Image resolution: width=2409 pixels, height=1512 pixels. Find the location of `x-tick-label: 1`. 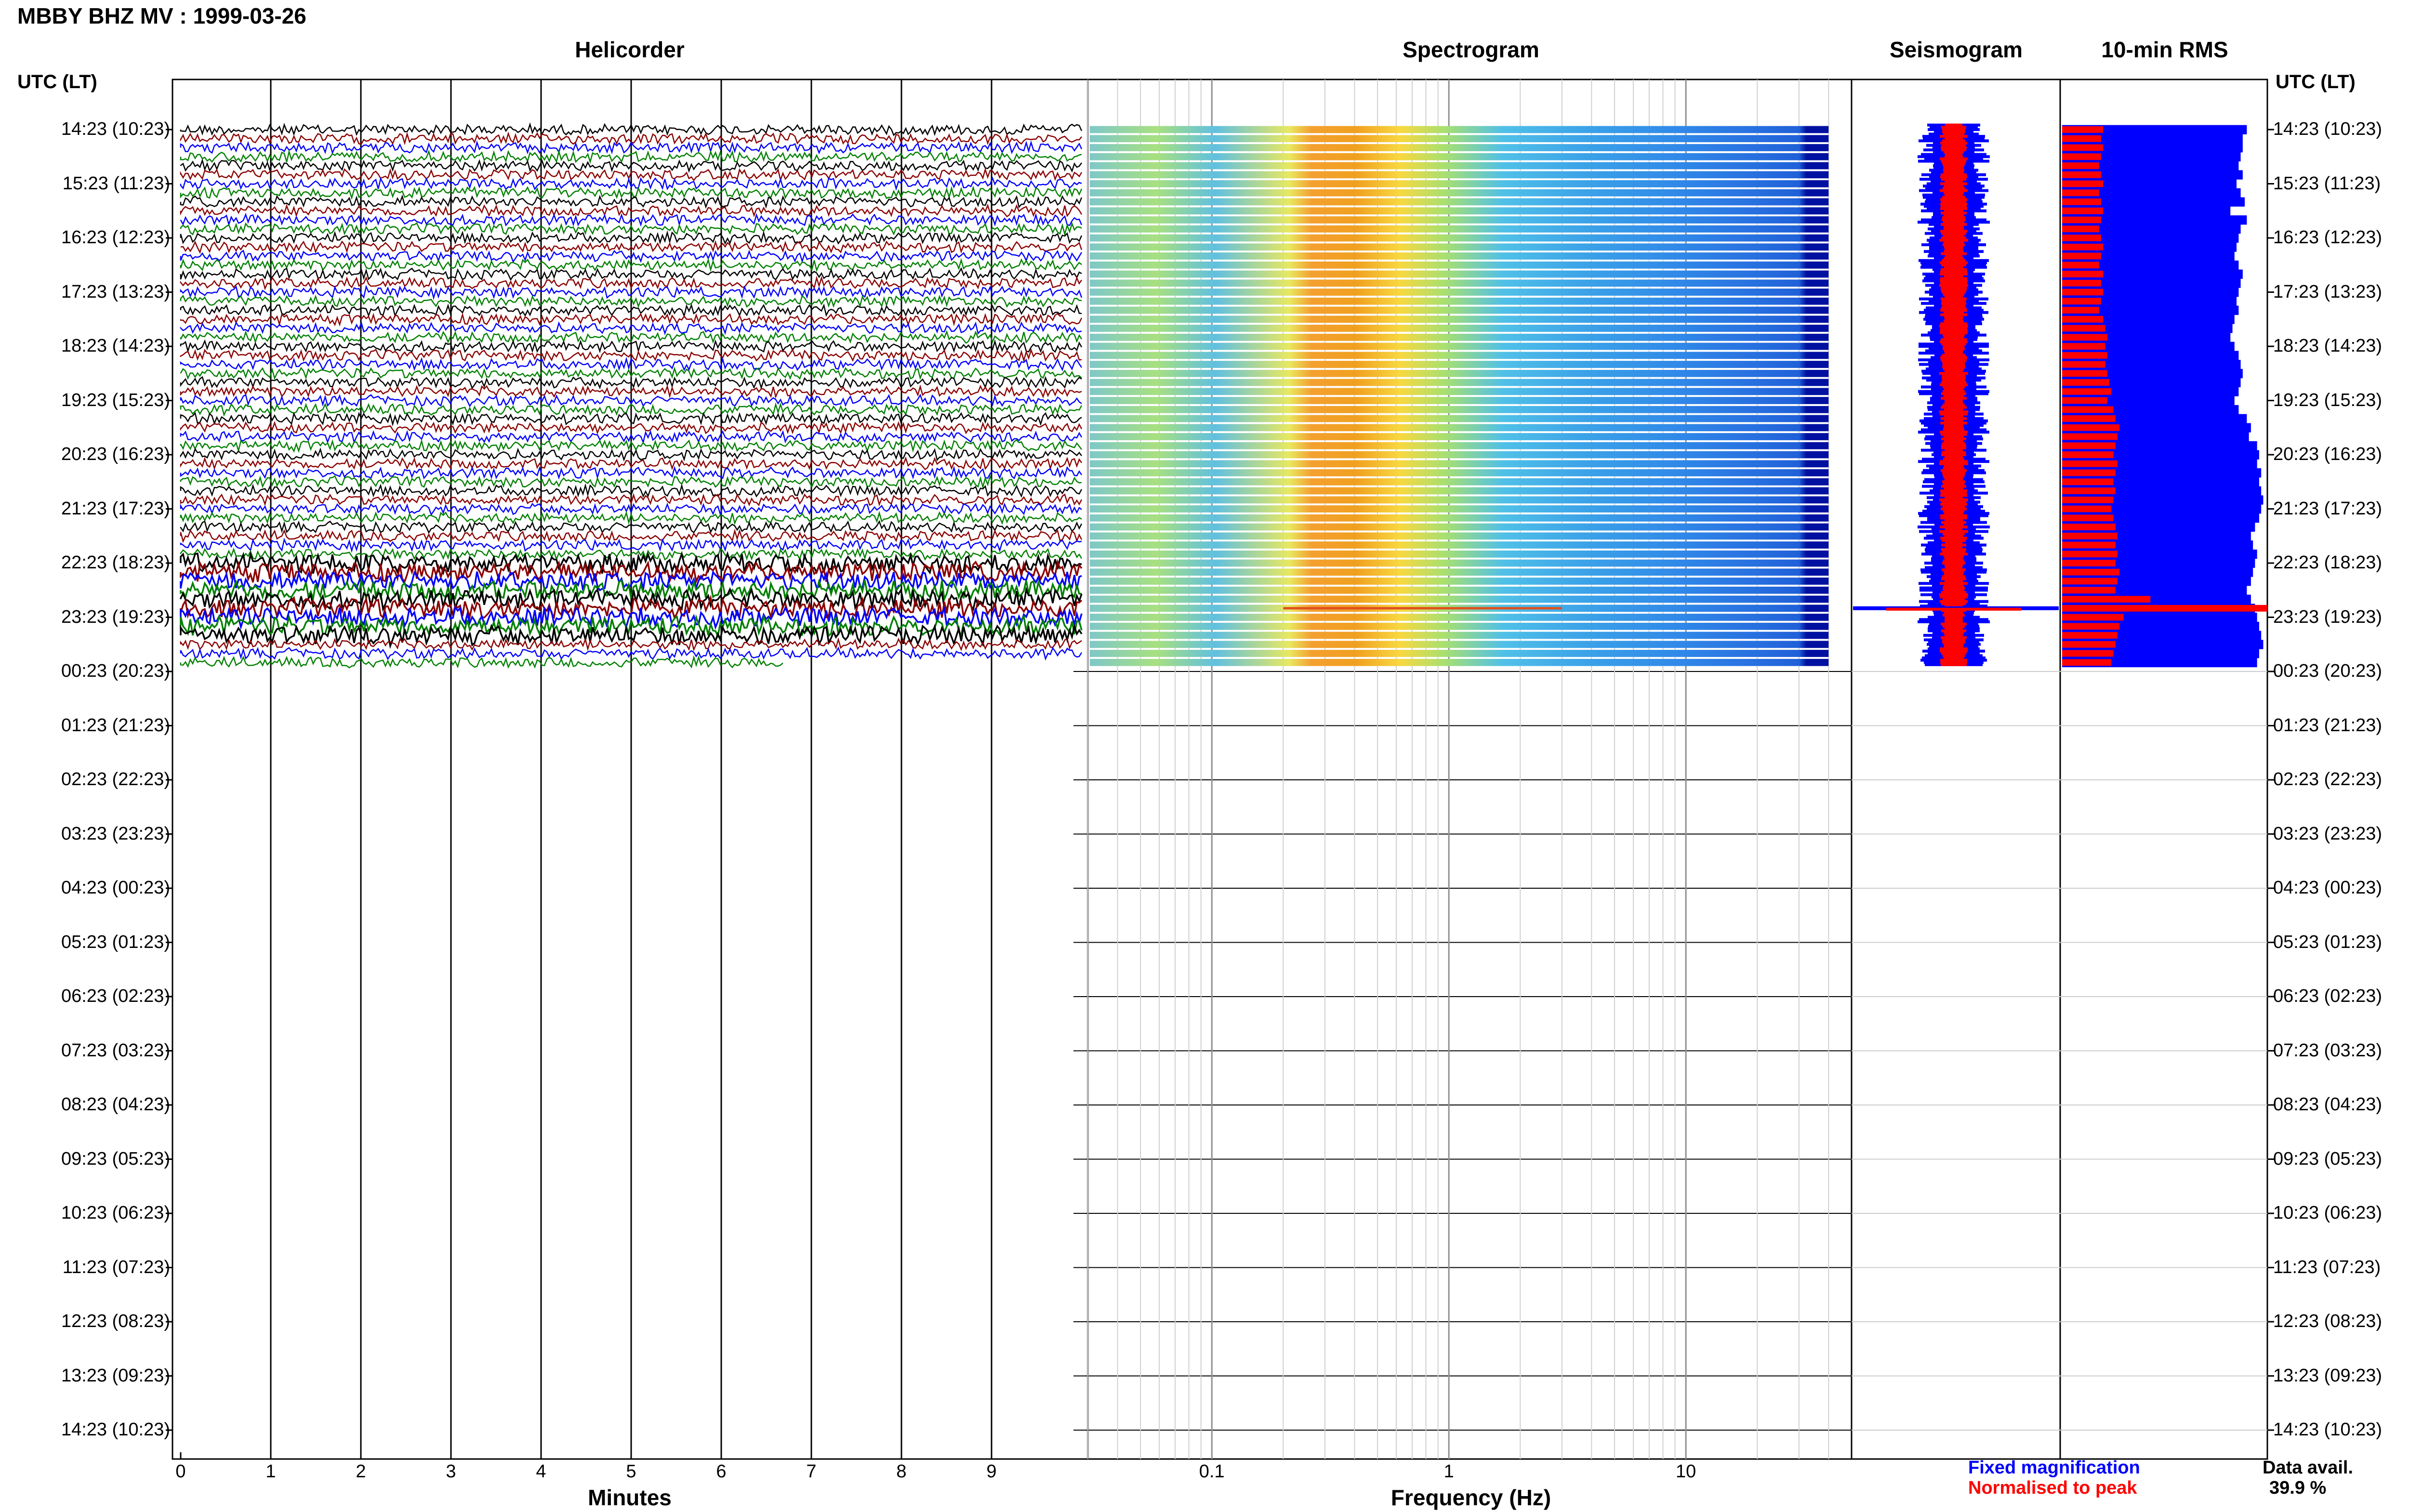

x-tick-label: 1 is located at coordinates (1448, 1471).